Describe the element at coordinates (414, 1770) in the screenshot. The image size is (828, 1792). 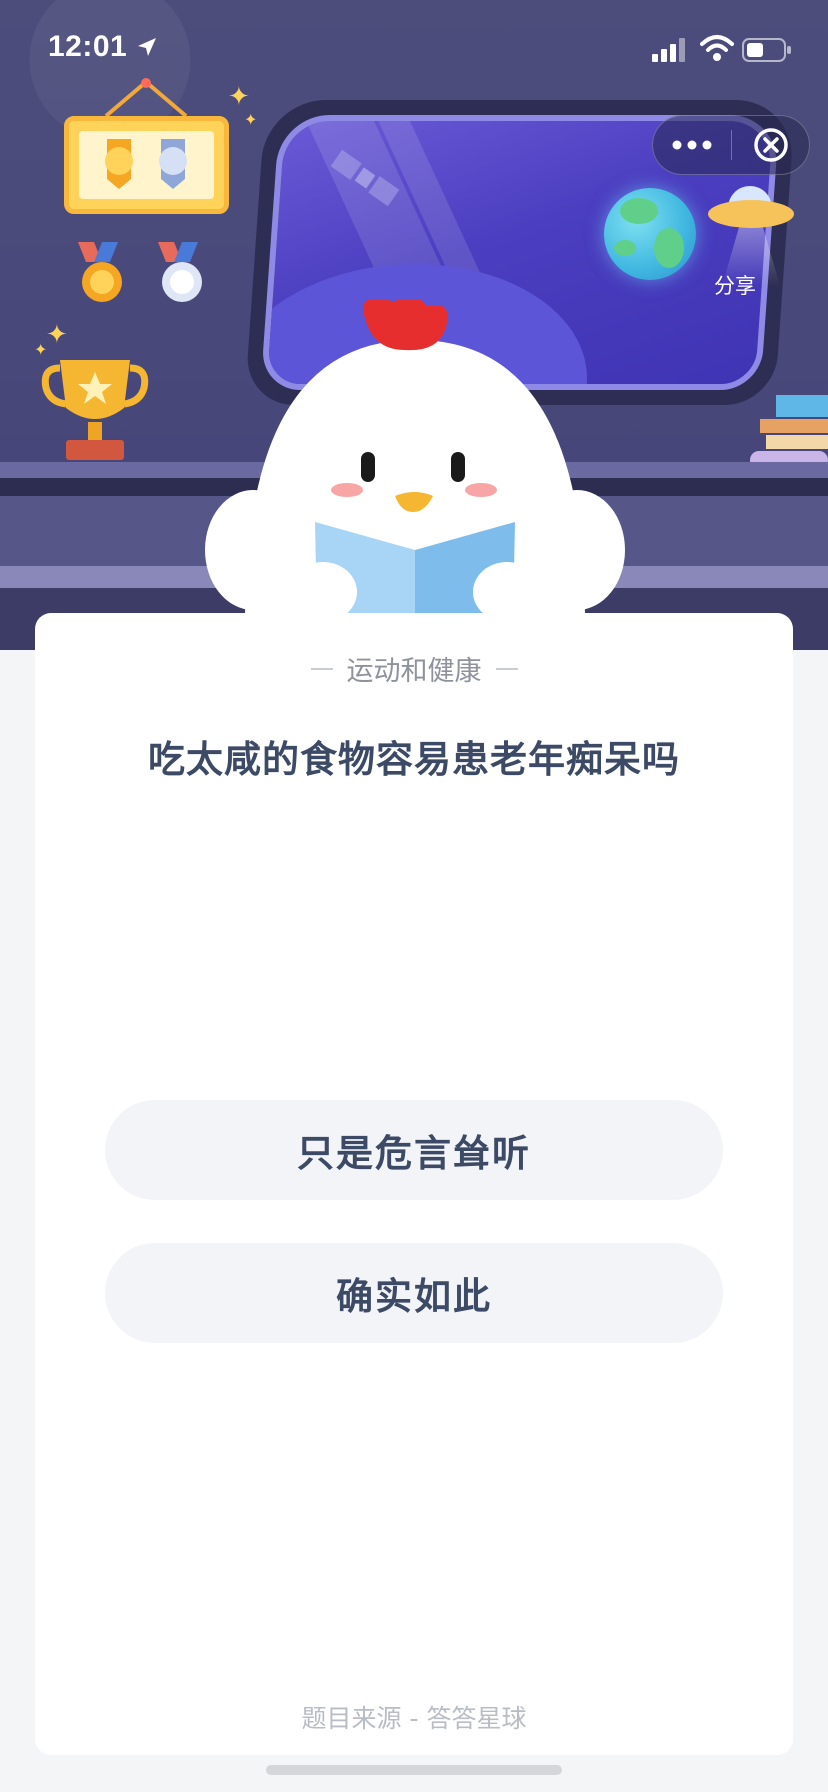
I see `home-indicator` at that location.